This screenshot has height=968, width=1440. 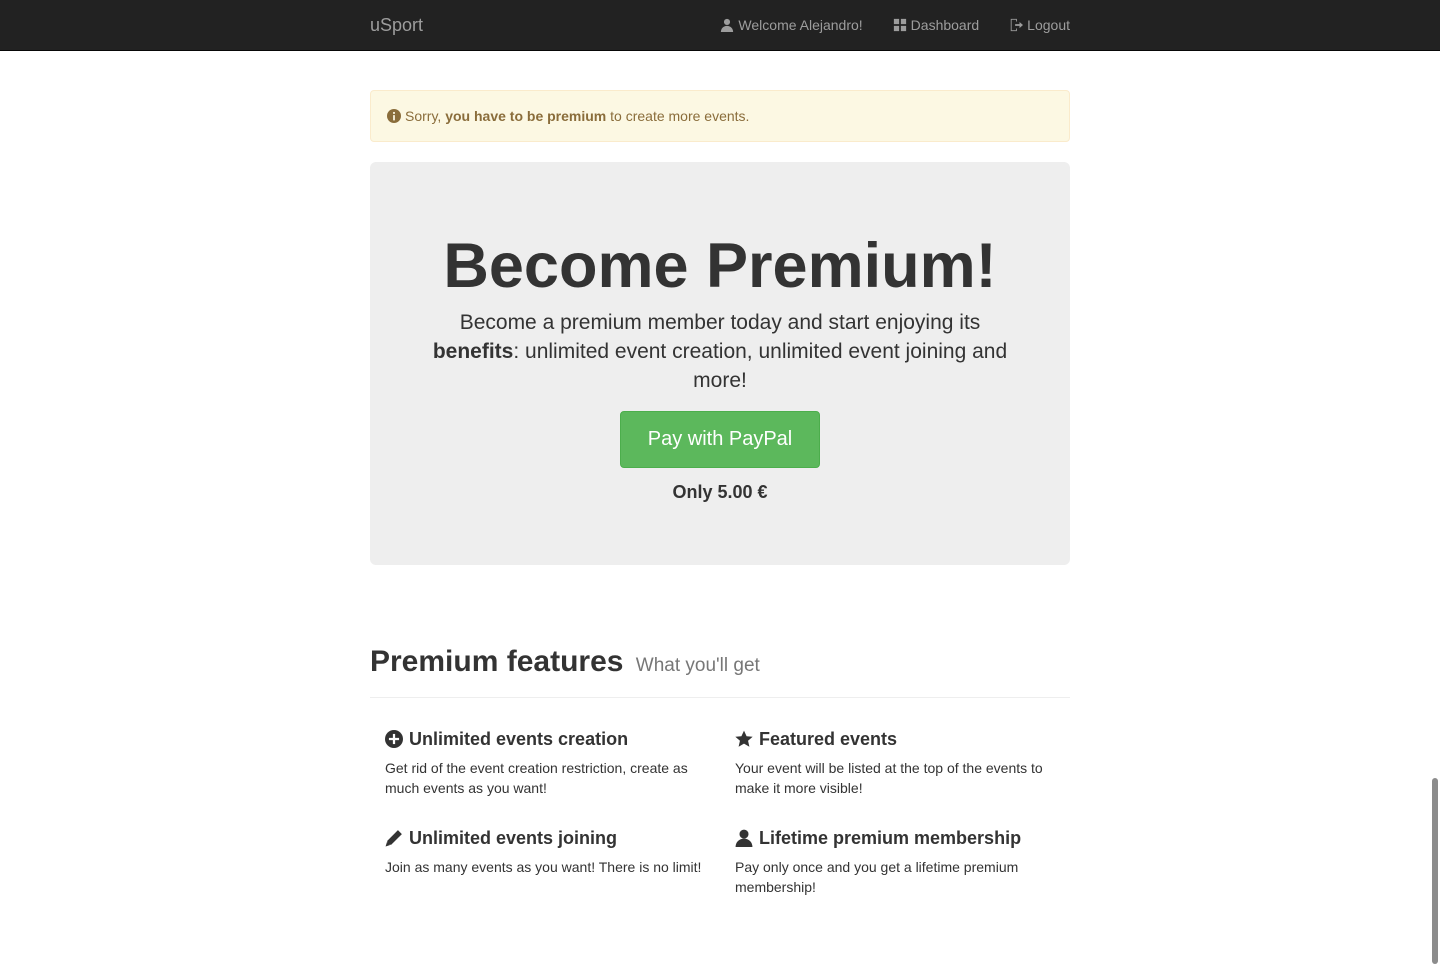 I want to click on dashboard-label: Dashboard, so click(x=945, y=25).